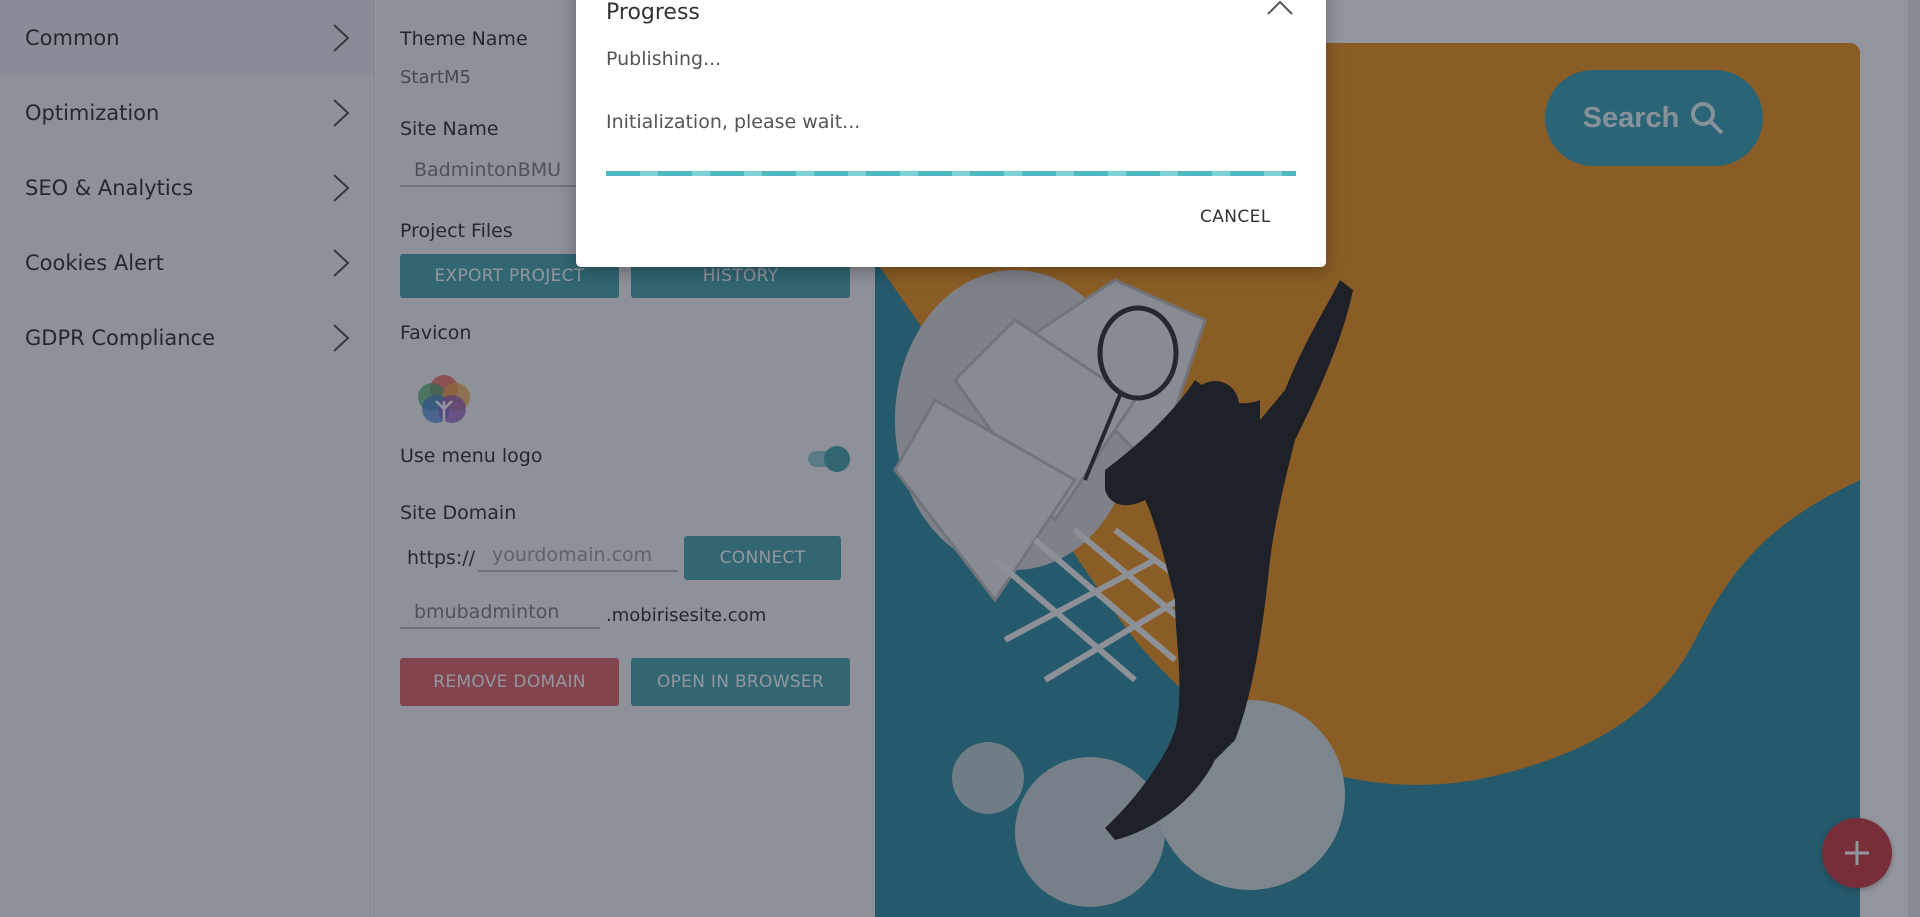 The width and height of the screenshot is (1920, 917). I want to click on progress-bar-fill, so click(951, 173).